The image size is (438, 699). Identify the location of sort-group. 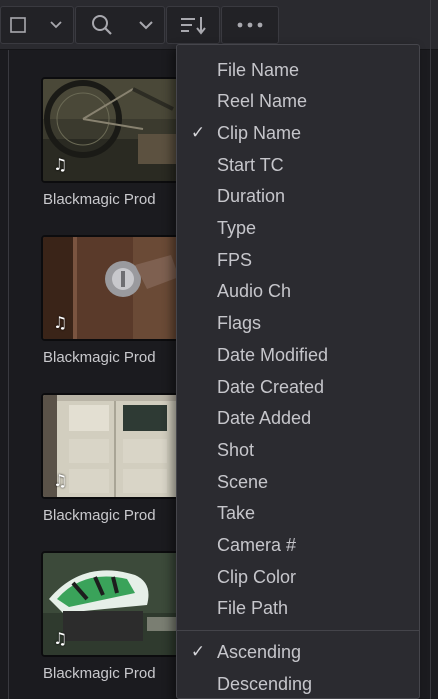
(193, 25).